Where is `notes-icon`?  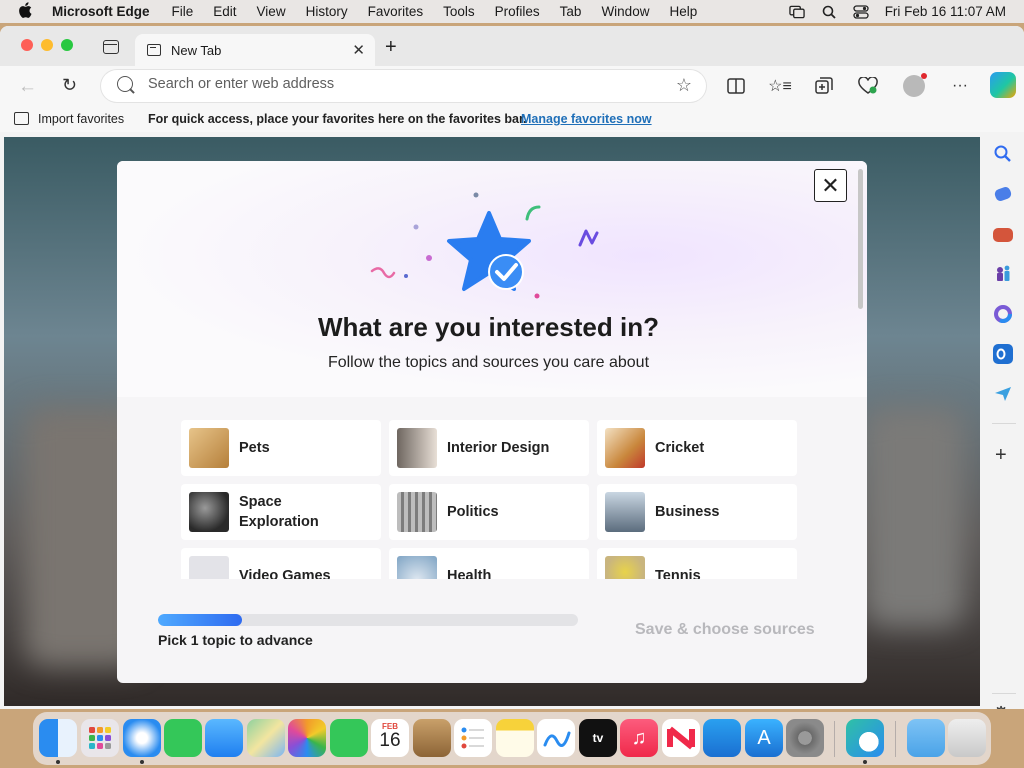 notes-icon is located at coordinates (515, 738).